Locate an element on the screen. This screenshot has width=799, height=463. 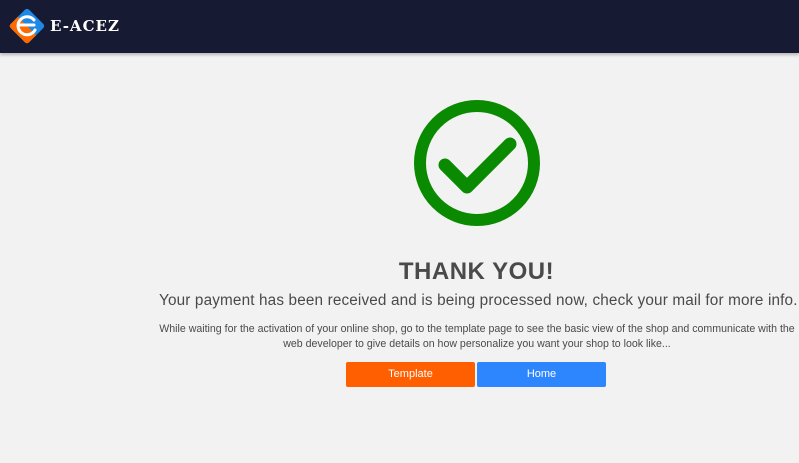
brand-link: E-ACEZ is located at coordinates (63, 26).